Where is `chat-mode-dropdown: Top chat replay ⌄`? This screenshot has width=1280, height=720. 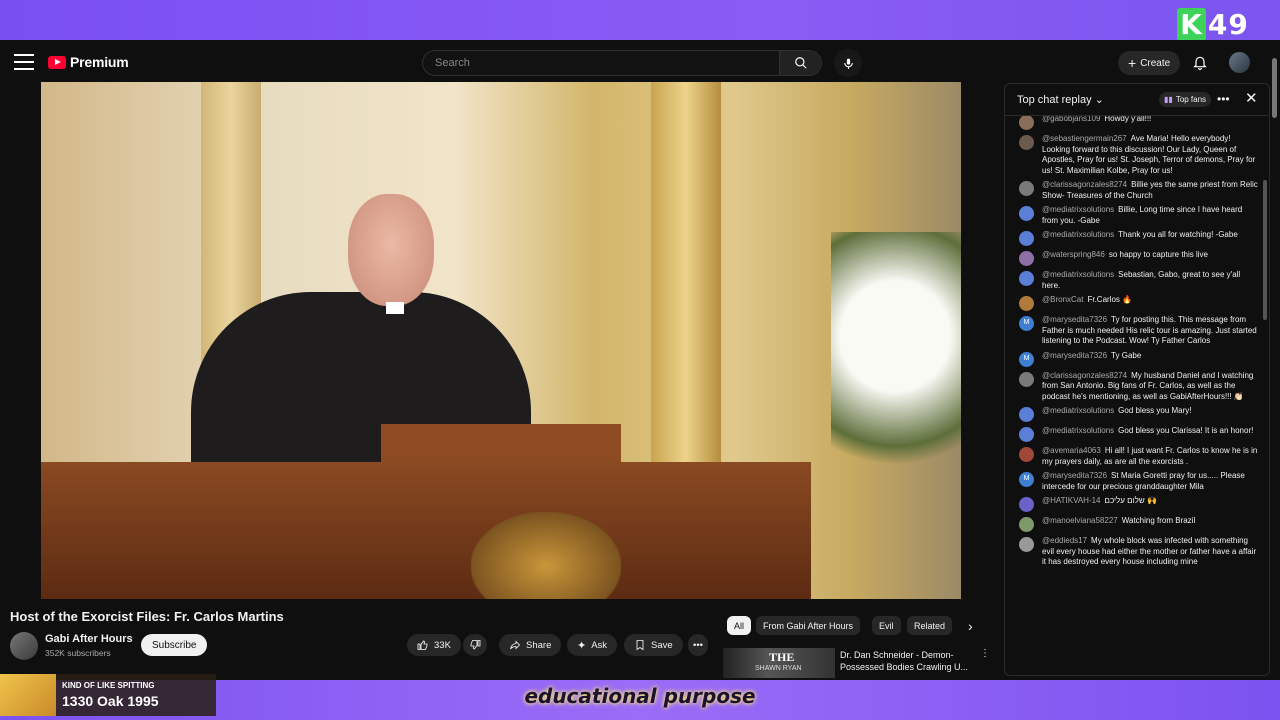
chat-mode-dropdown: Top chat replay ⌄ is located at coordinates (1060, 99).